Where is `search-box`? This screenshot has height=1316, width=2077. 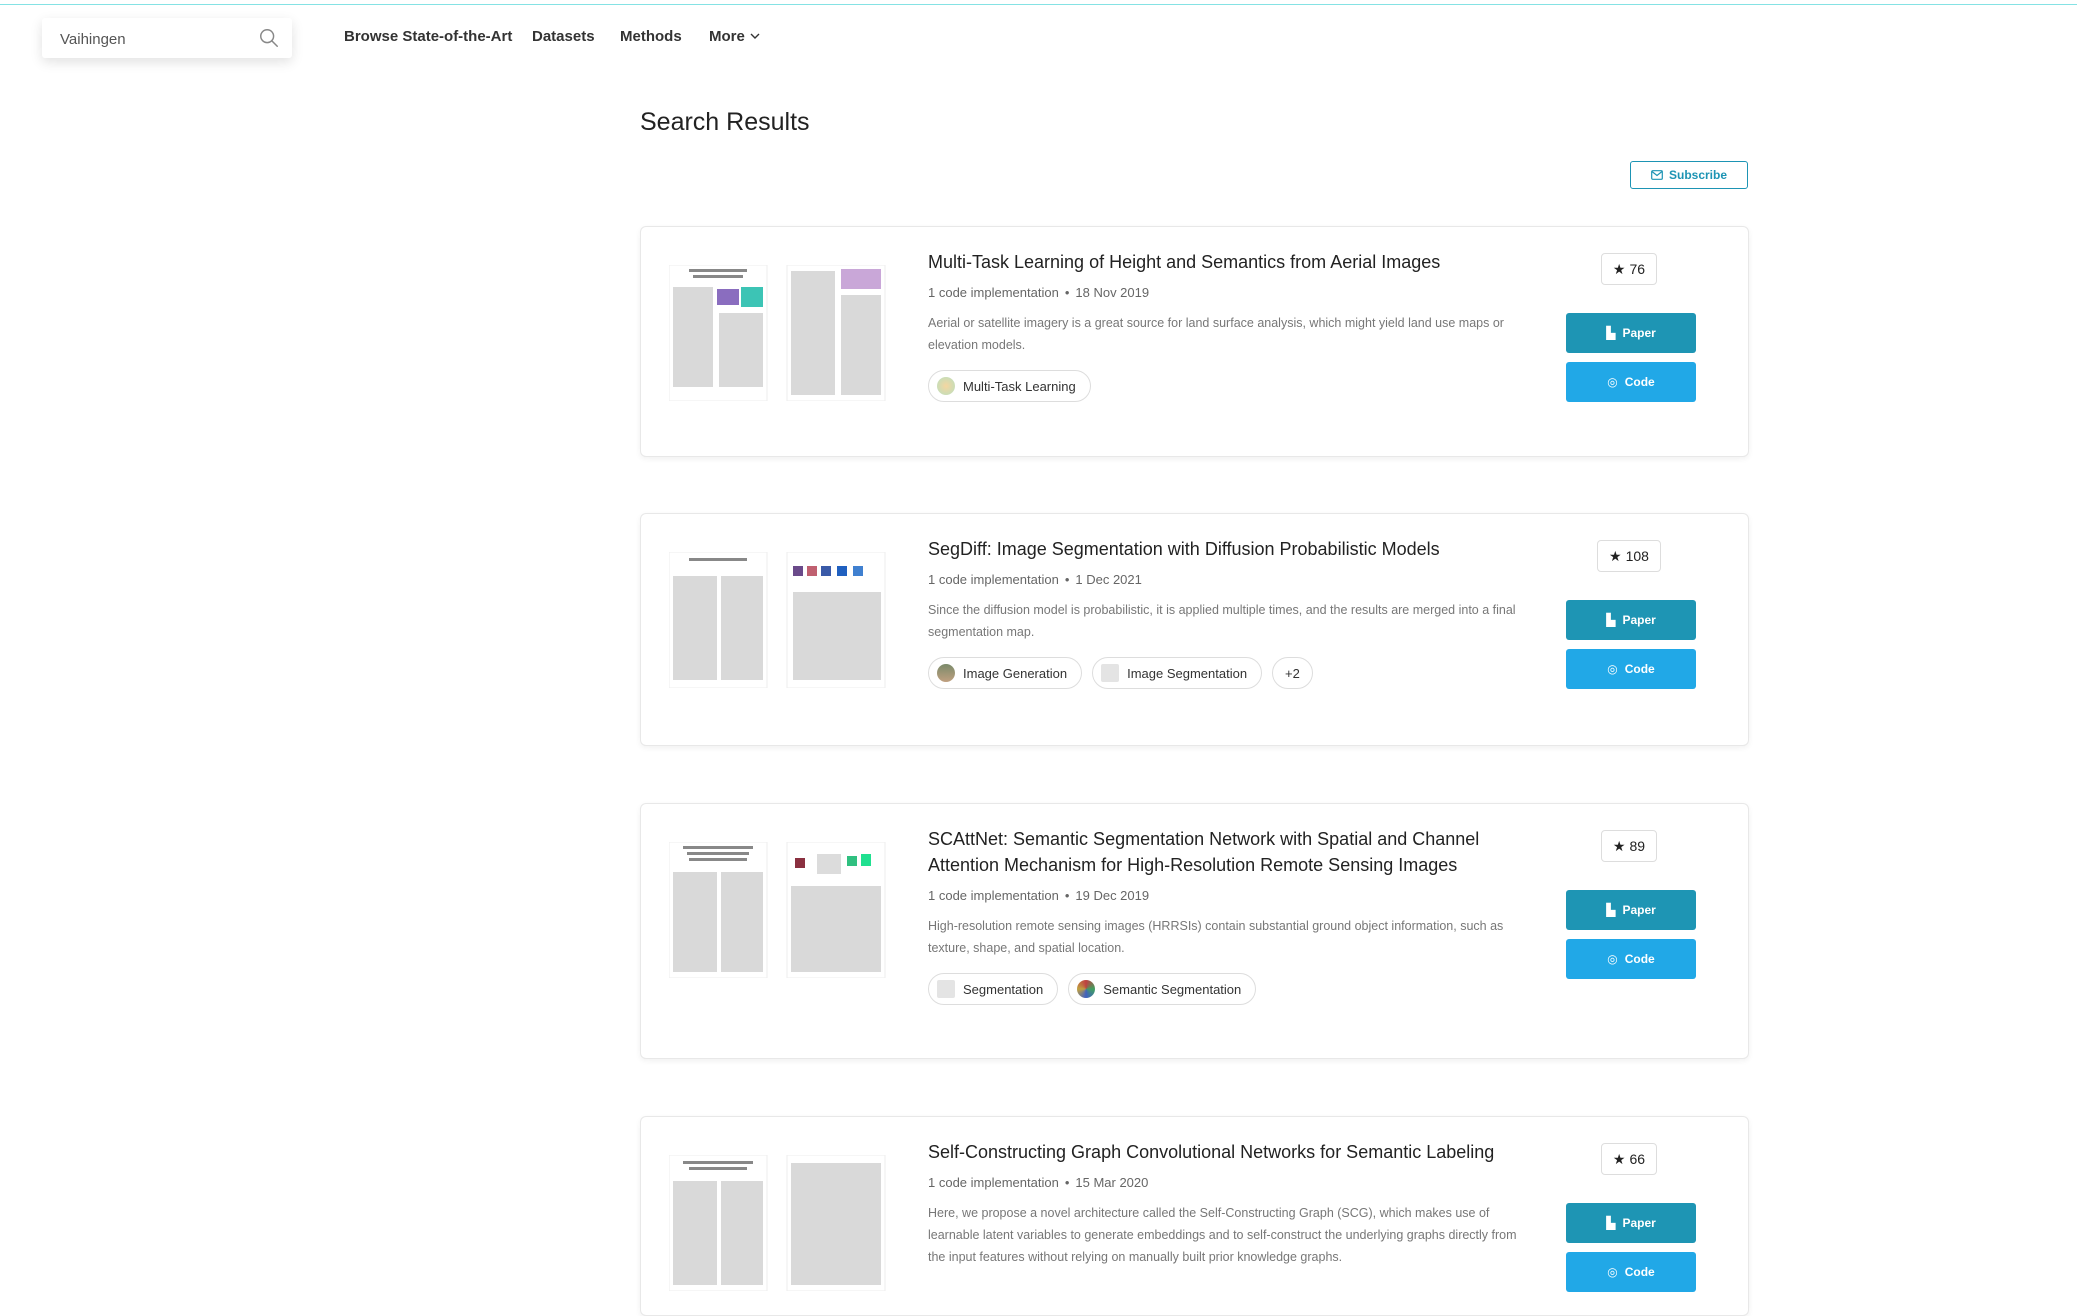
search-box is located at coordinates (167, 38).